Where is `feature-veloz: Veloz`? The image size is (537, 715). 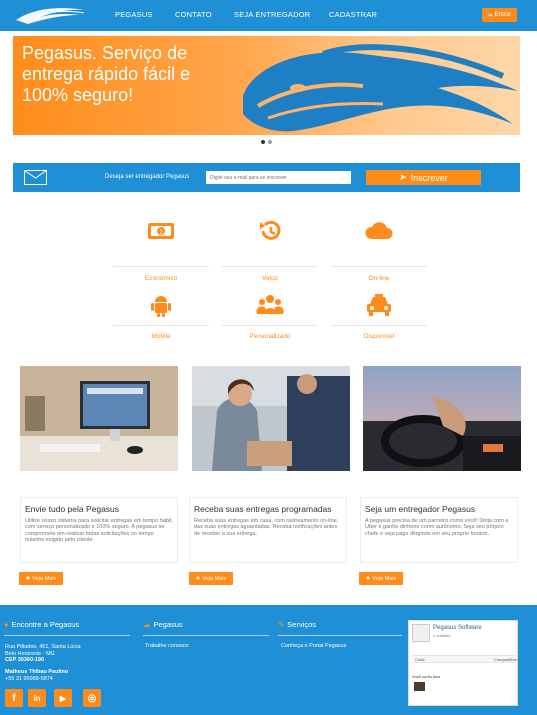
feature-veloz: Veloz is located at coordinates (270, 250).